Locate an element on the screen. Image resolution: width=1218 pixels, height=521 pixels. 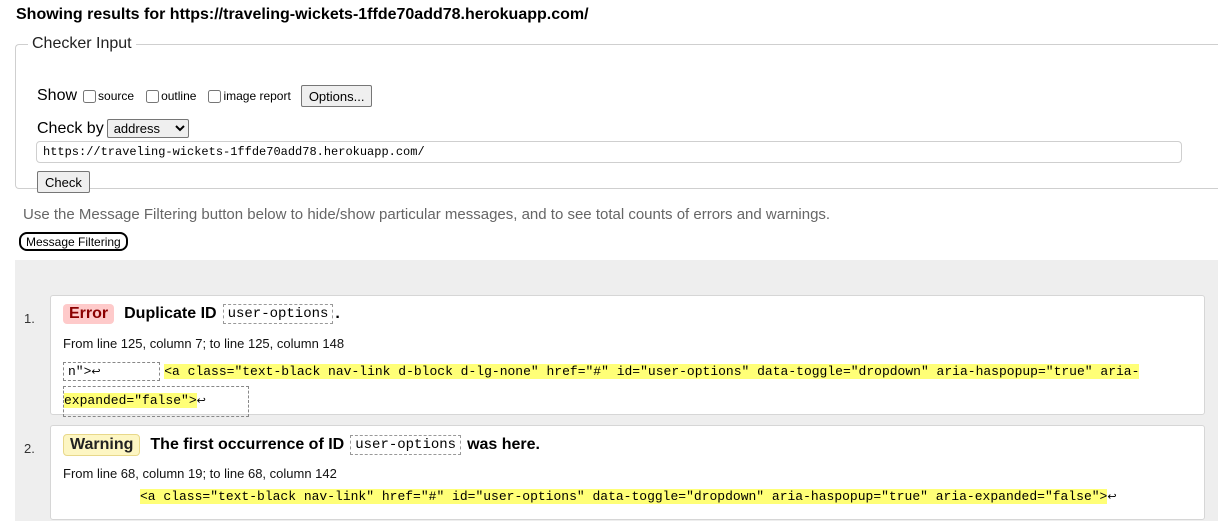
url-input is located at coordinates (609, 152).